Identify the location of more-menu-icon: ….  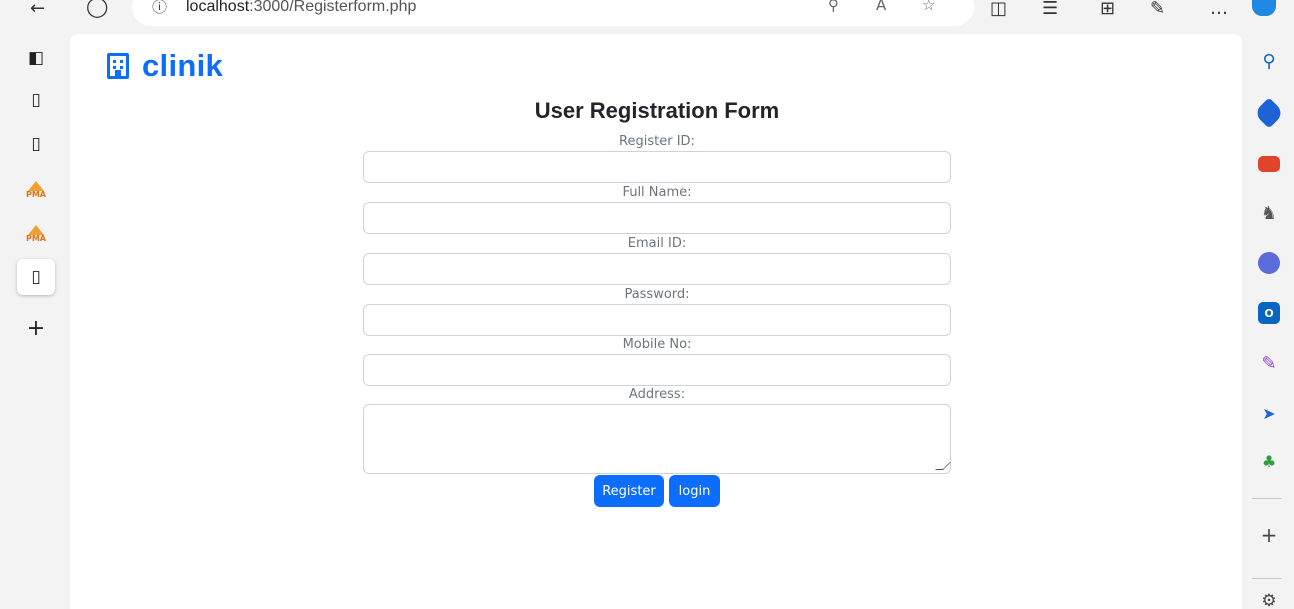
(1219, 9).